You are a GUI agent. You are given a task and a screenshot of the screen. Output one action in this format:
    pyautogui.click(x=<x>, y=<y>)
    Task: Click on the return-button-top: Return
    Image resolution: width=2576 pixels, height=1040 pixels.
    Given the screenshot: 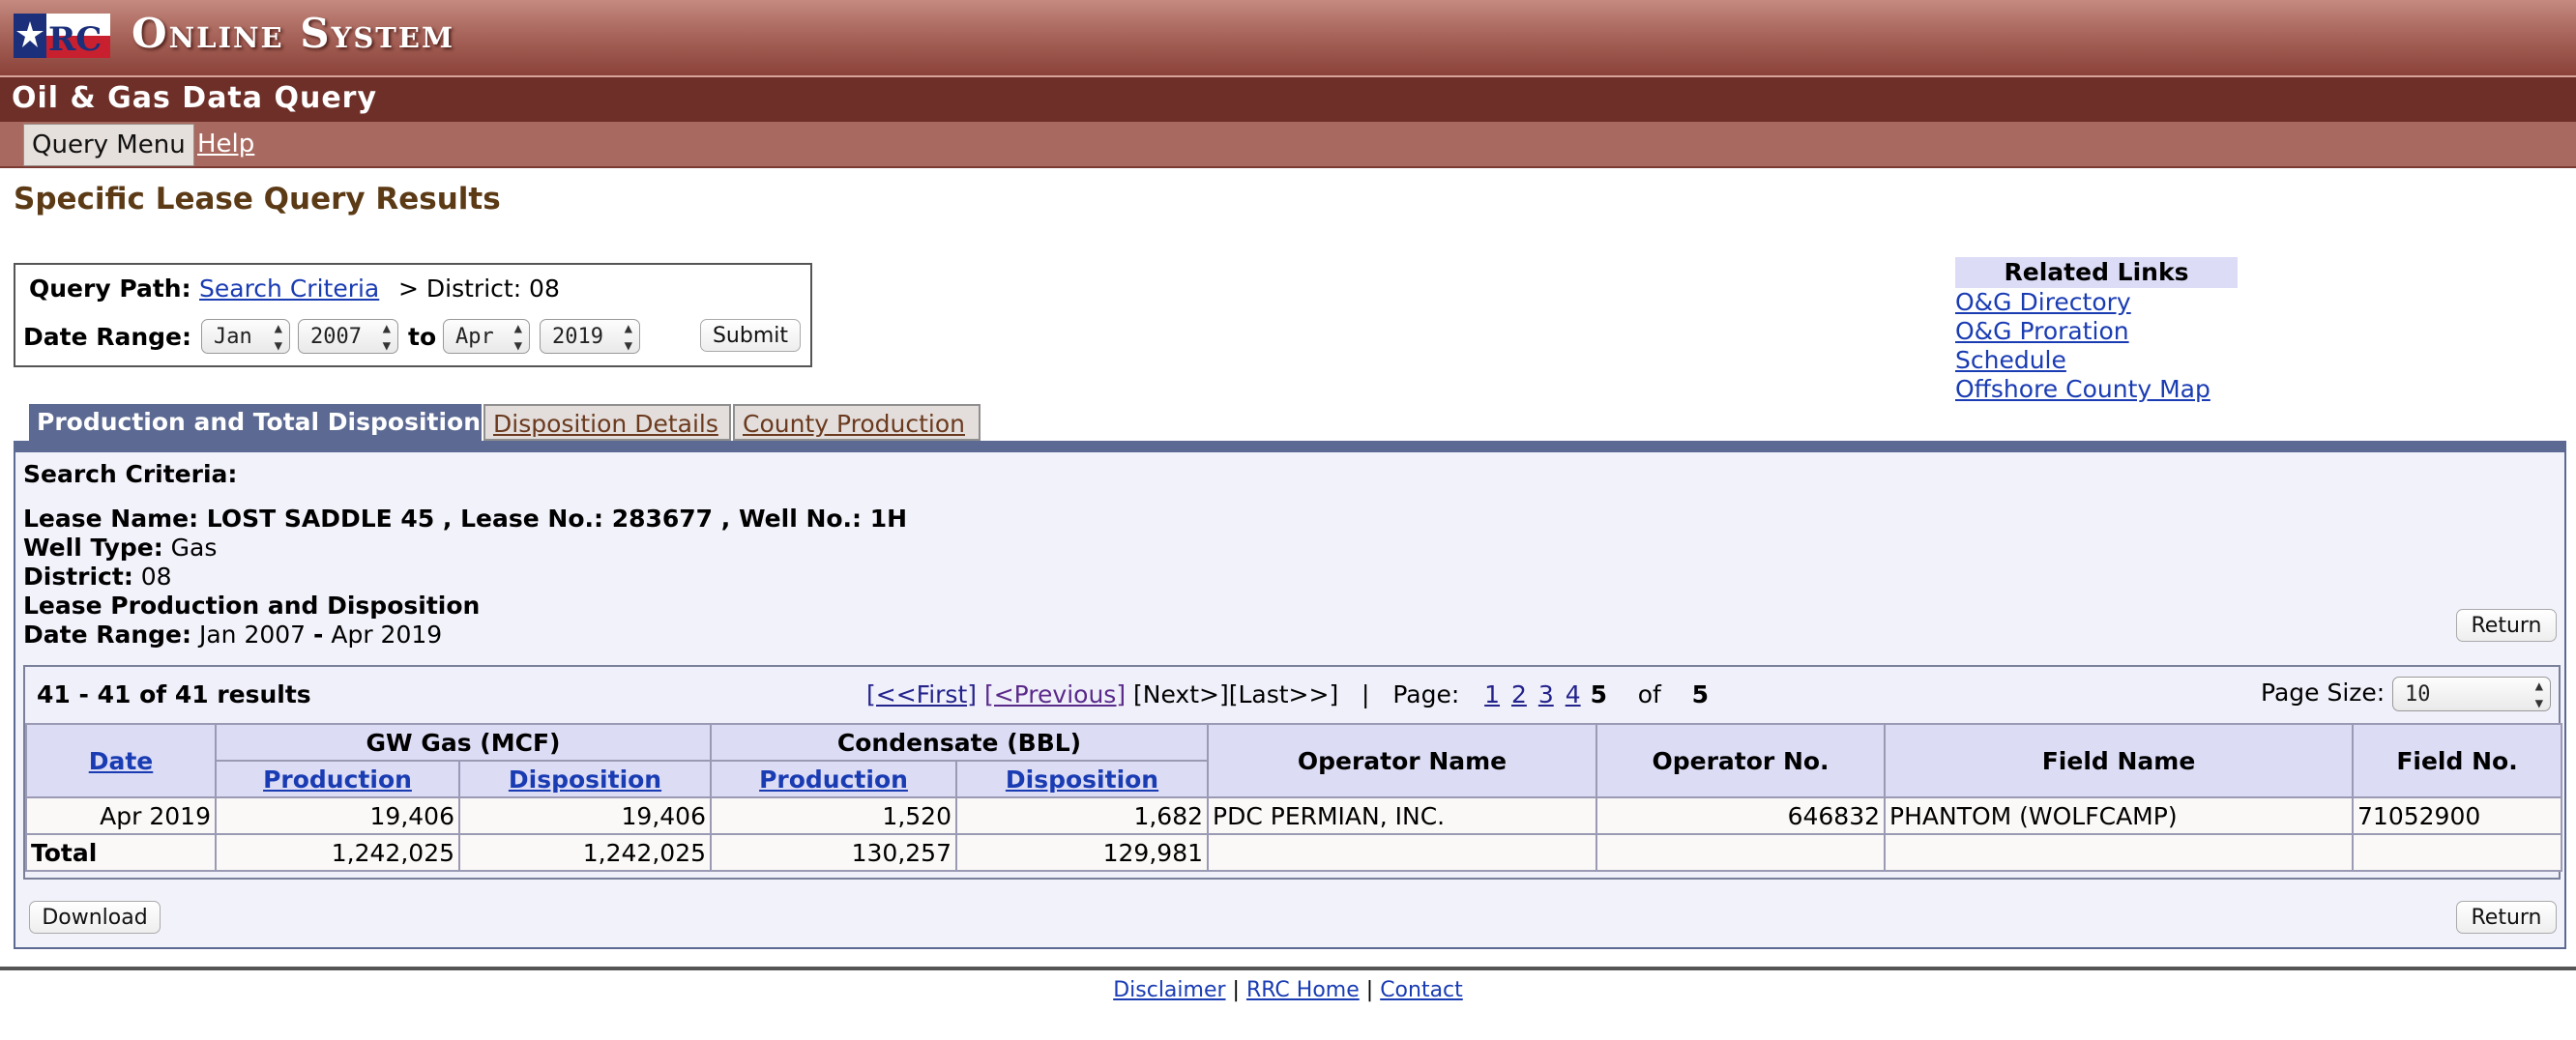 What is the action you would take?
    pyautogui.click(x=2506, y=626)
    